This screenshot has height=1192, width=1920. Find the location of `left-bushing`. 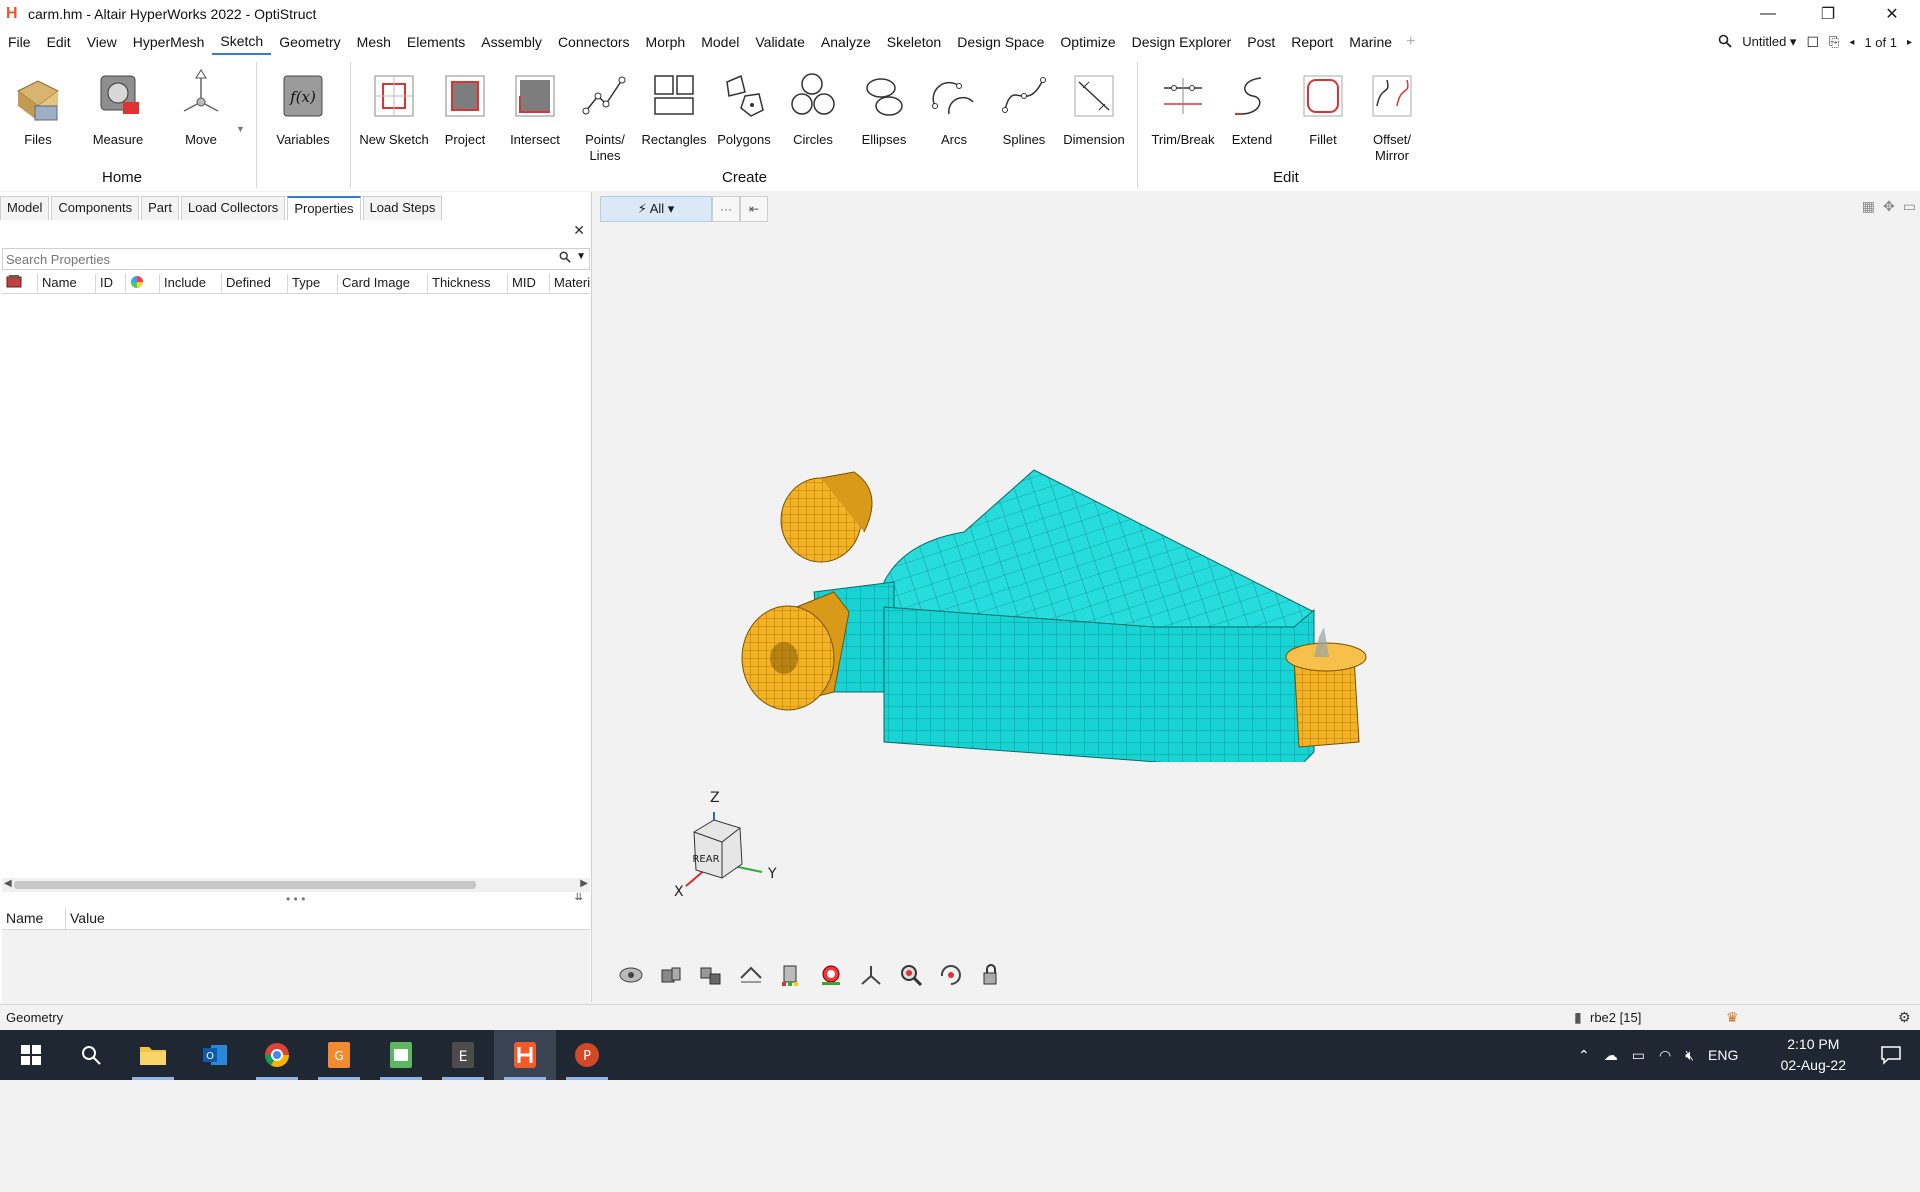

left-bushing is located at coordinates (795, 651).